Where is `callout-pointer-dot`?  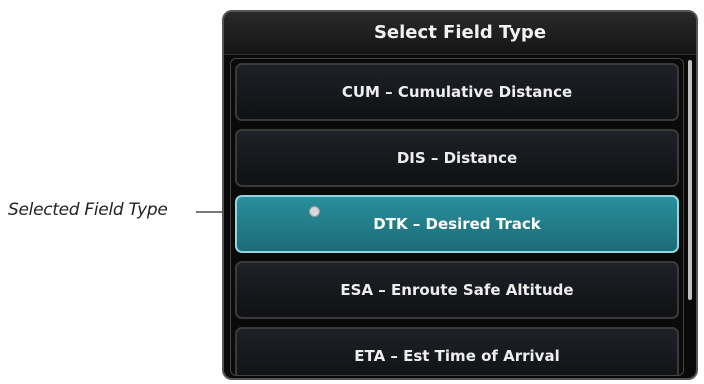
callout-pointer-dot is located at coordinates (314, 211).